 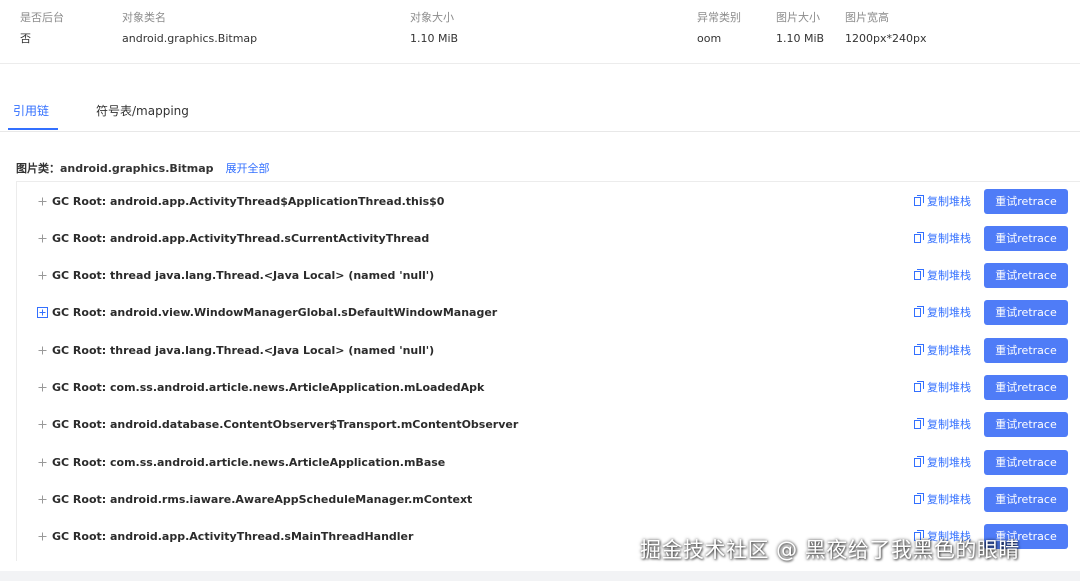 What do you see at coordinates (719, 28) in the screenshot?
I see `info-col-exception-type: 异常类别 oom` at bounding box center [719, 28].